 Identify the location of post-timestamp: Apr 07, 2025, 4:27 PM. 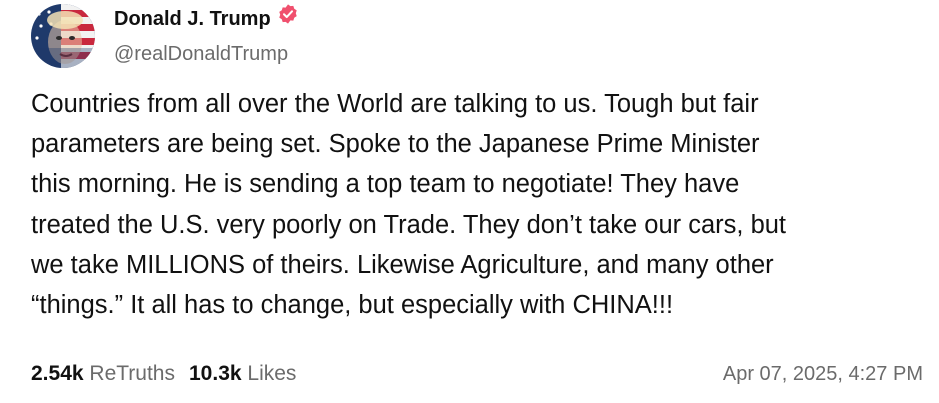
(823, 374).